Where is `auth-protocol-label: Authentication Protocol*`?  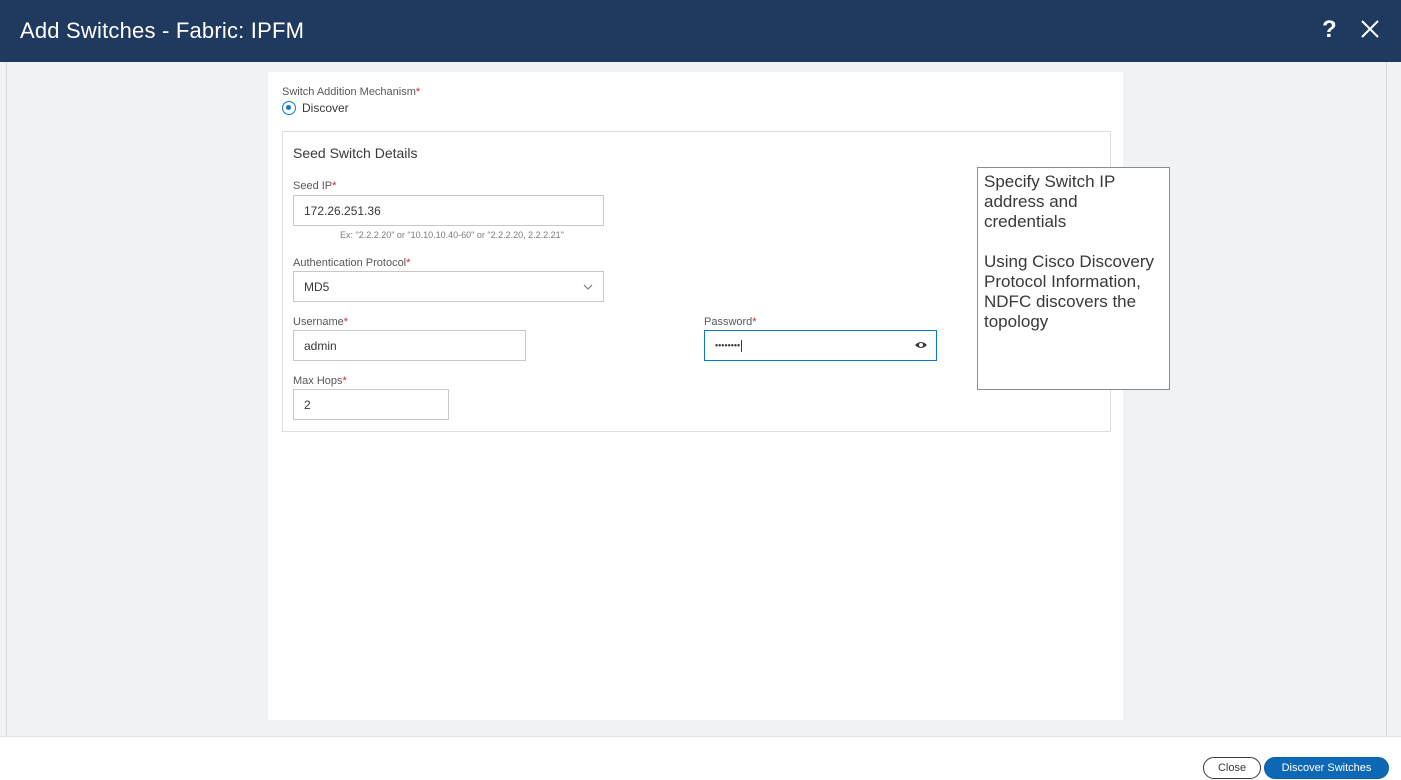 auth-protocol-label: Authentication Protocol* is located at coordinates (352, 263).